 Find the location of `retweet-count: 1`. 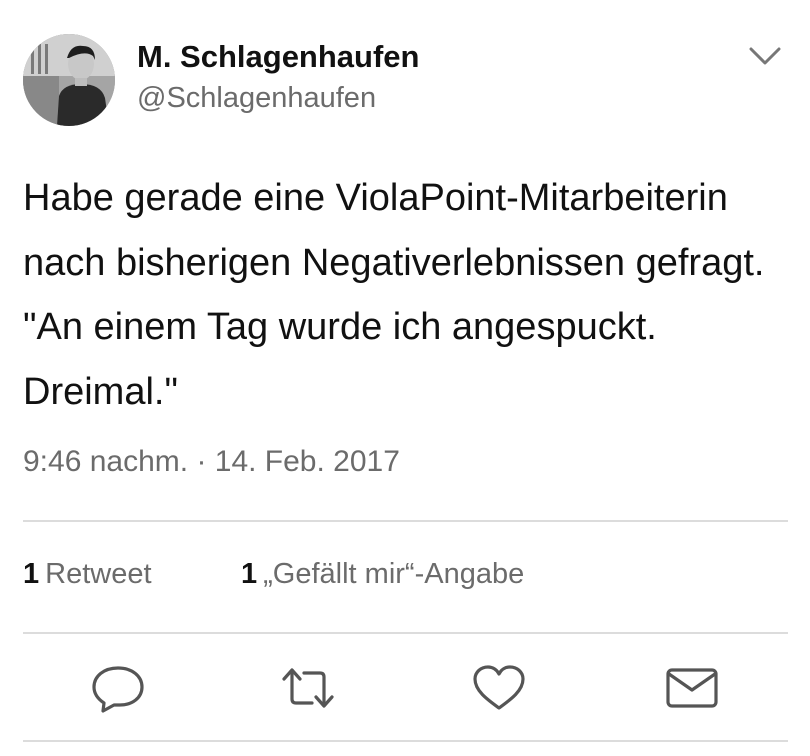

retweet-count: 1 is located at coordinates (31, 574).